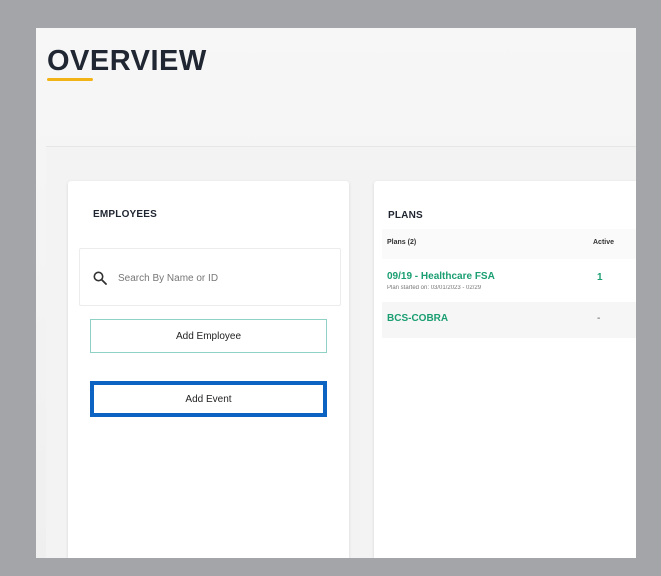 Image resolution: width=661 pixels, height=576 pixels. Describe the element at coordinates (127, 61) in the screenshot. I see `page-title: OVERVIEW` at that location.